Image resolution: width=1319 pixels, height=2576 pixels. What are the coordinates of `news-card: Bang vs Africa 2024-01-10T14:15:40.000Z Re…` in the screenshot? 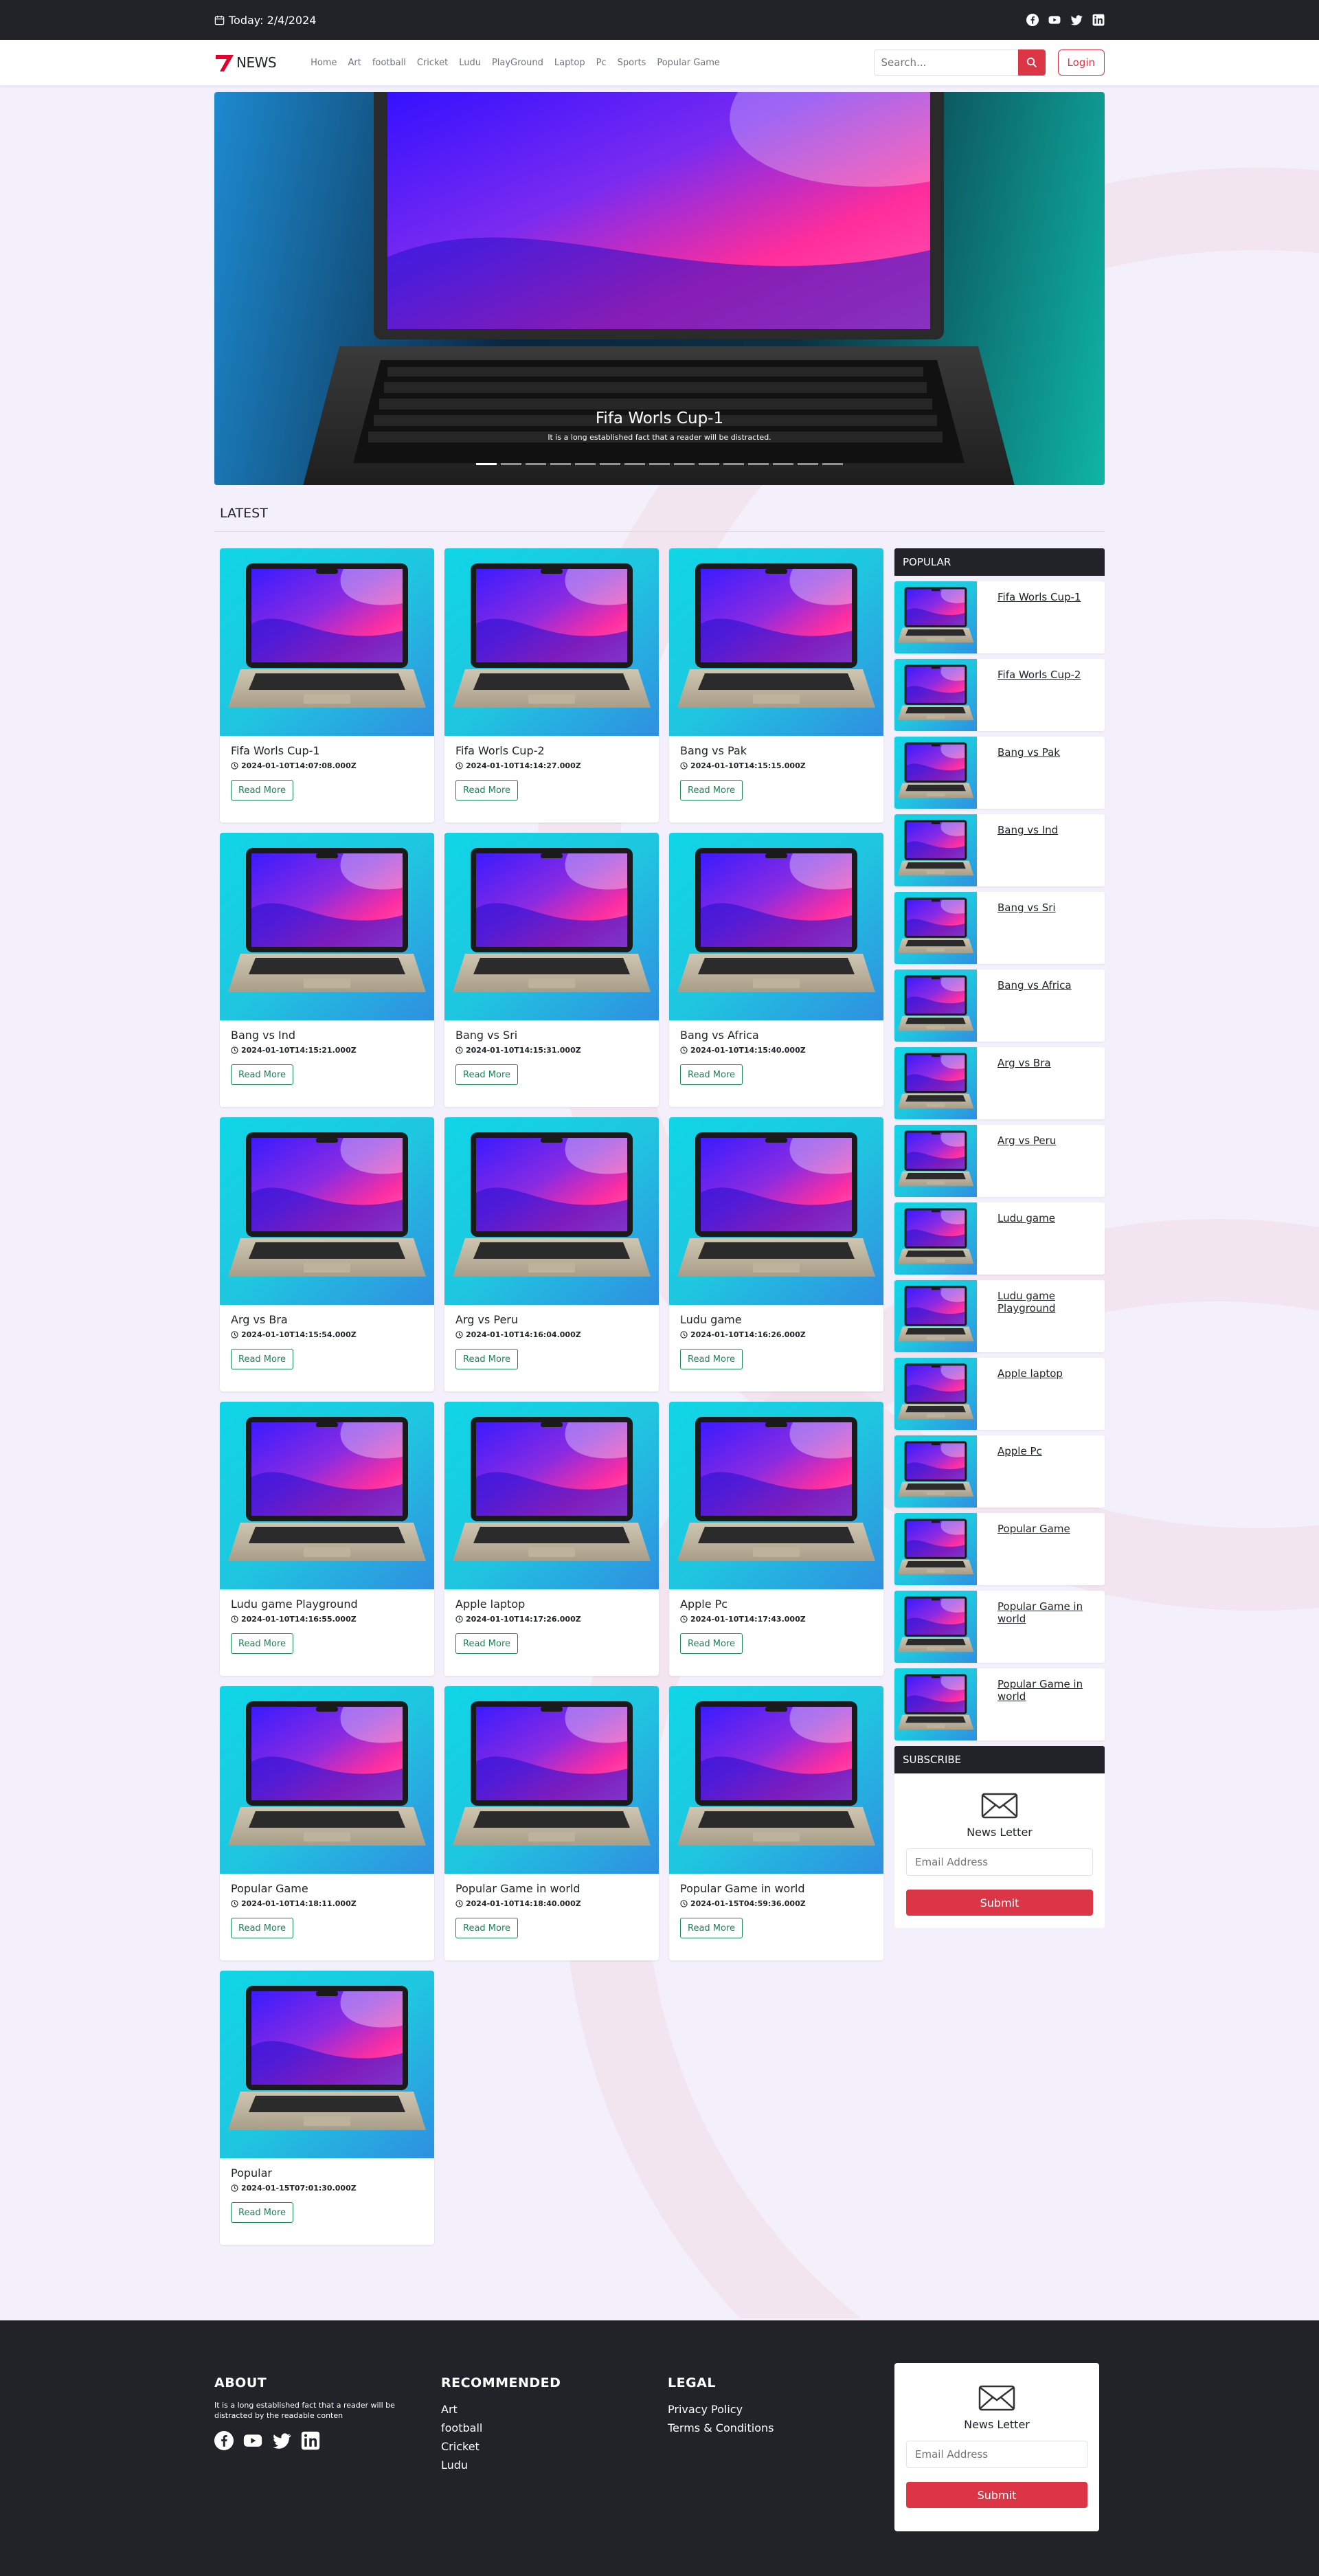 It's located at (776, 970).